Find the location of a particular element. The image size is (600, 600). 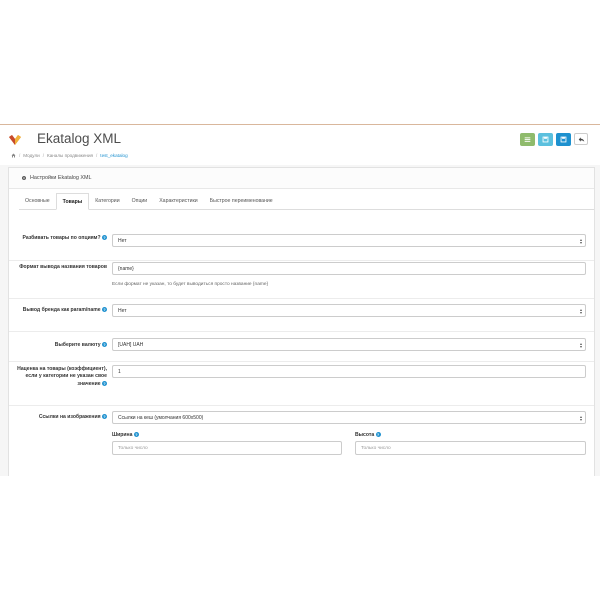

height-input: Только число is located at coordinates (470, 448).